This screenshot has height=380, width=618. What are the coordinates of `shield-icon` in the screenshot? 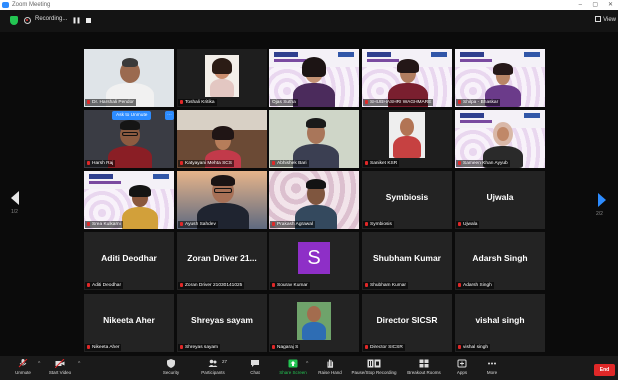 It's located at (171, 363).